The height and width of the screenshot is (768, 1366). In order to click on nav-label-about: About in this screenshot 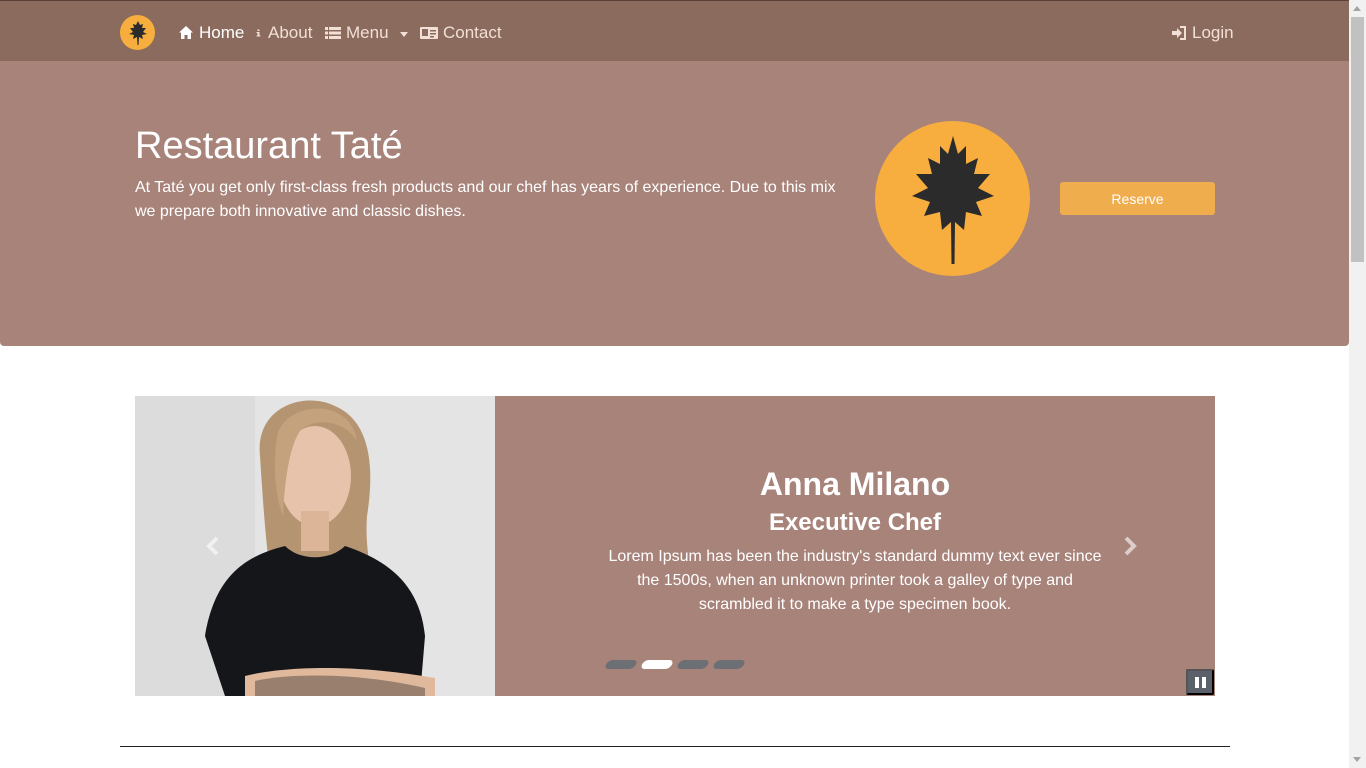, I will do `click(290, 32)`.